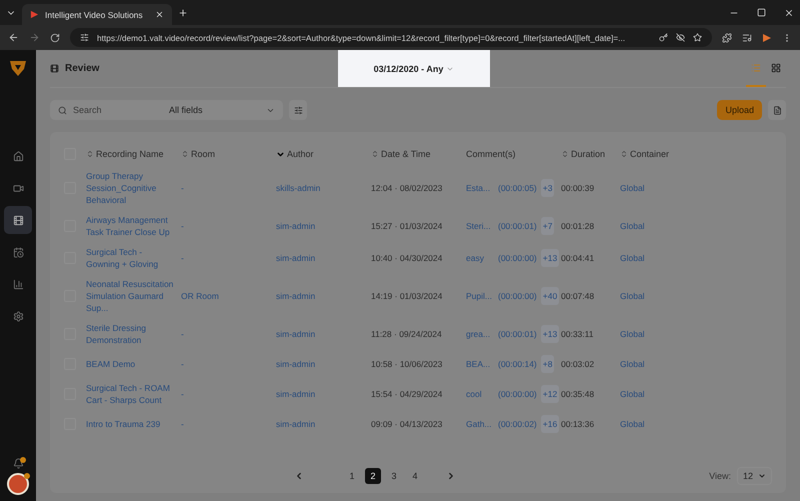 This screenshot has width=800, height=501. Describe the element at coordinates (34, 14) in the screenshot. I see `favicon-icon` at that location.